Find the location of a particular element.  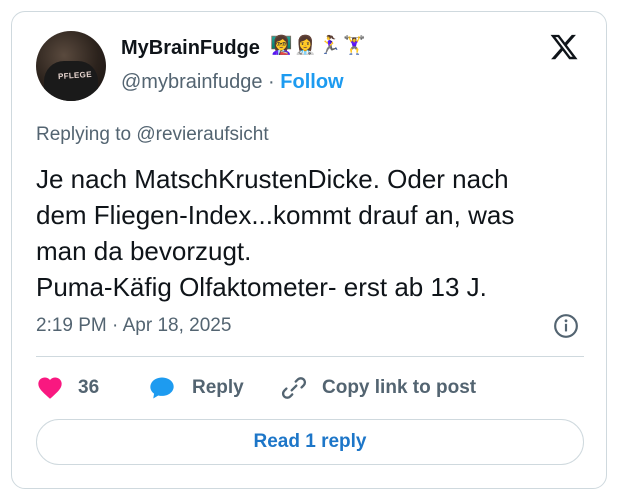

reply-button: Reply is located at coordinates (196, 388).